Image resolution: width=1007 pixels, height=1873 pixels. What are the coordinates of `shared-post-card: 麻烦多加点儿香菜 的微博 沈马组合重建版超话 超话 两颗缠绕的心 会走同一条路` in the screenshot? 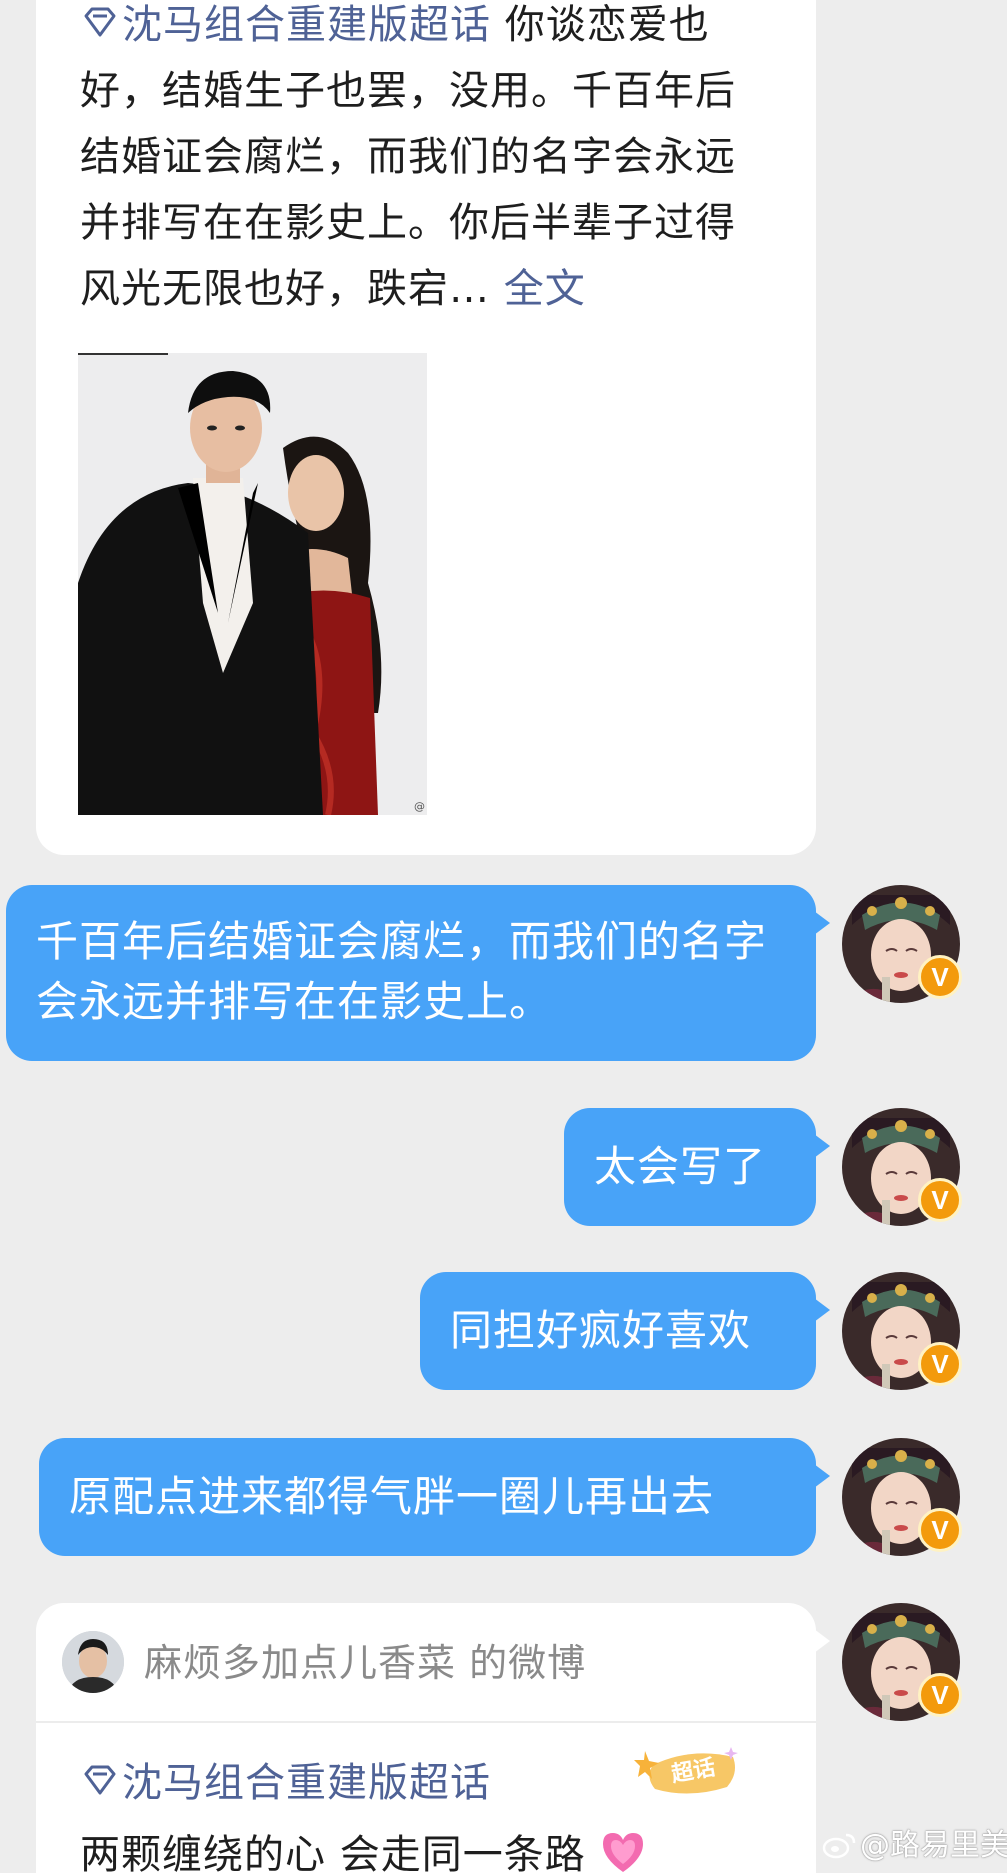 It's located at (433, 1738).